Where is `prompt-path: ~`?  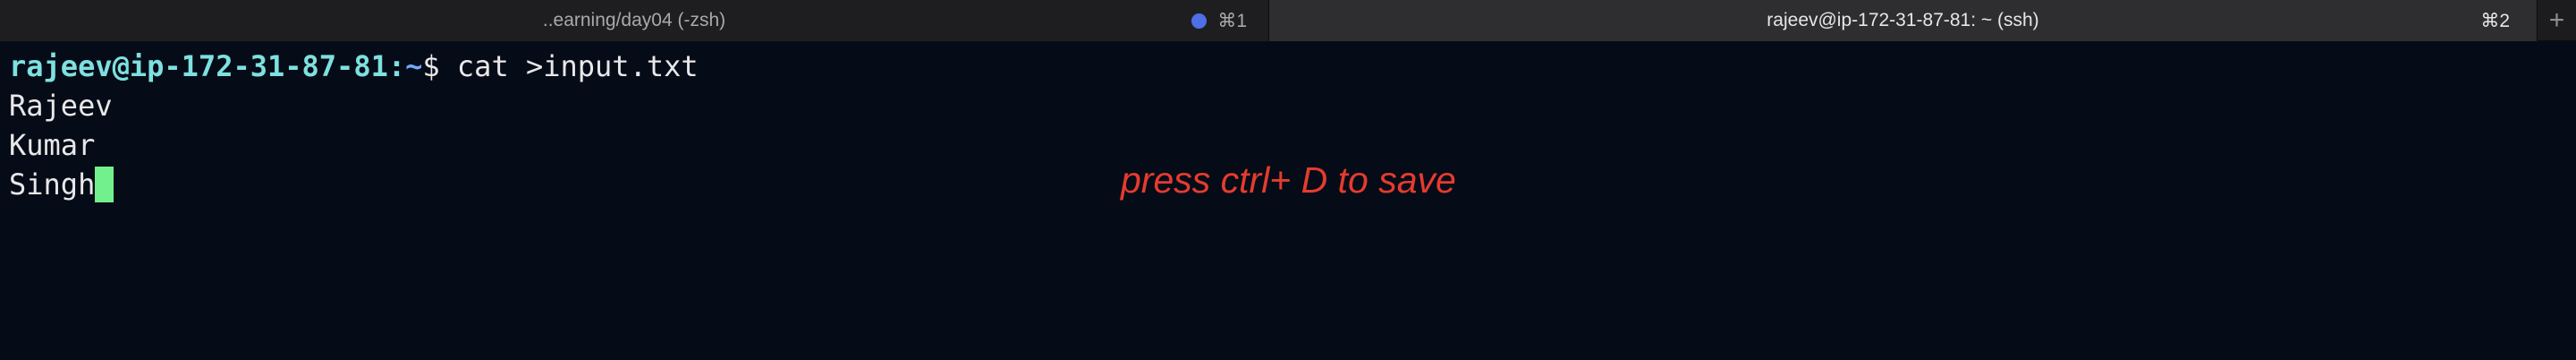 prompt-path: ~ is located at coordinates (414, 66).